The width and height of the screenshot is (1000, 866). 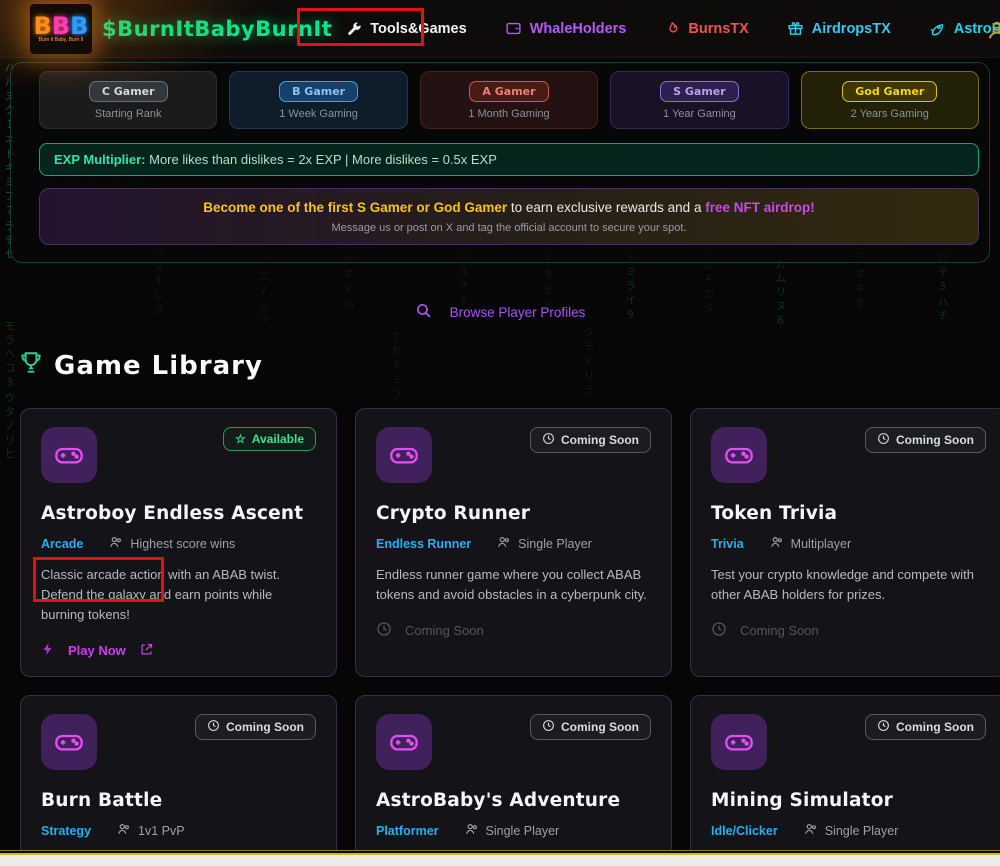 I want to click on matrix-rain-column: カムリヌ6, so click(x=780, y=294).